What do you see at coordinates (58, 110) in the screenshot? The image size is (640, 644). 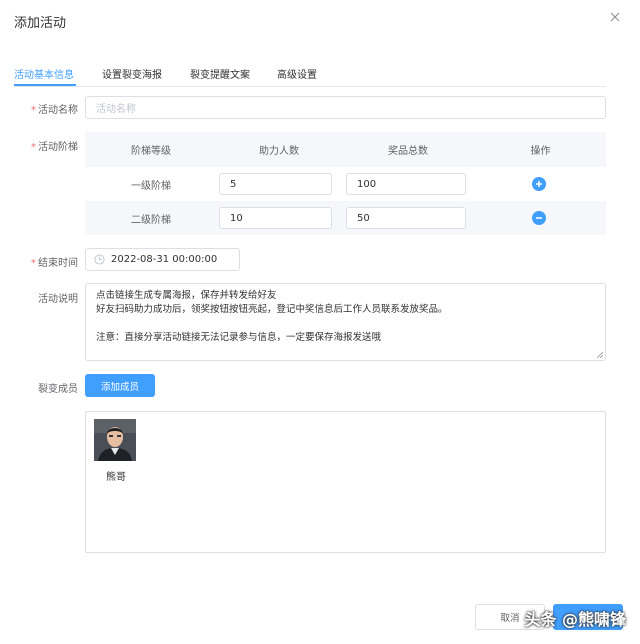 I see `activity-name-label-text: 活动名称` at bounding box center [58, 110].